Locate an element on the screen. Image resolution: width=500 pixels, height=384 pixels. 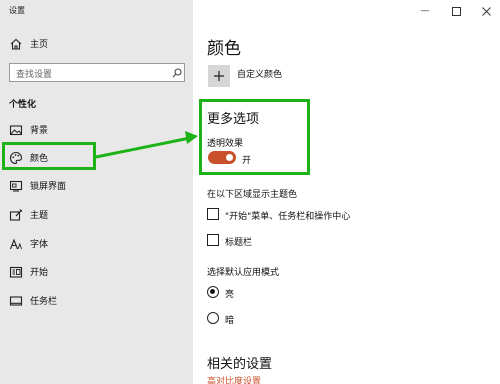
annotation-arrow is located at coordinates (146, 145).